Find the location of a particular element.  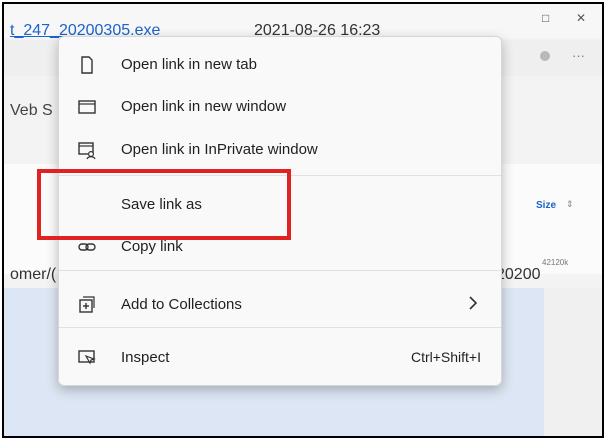

background-path-text: omer/( is located at coordinates (33, 274).